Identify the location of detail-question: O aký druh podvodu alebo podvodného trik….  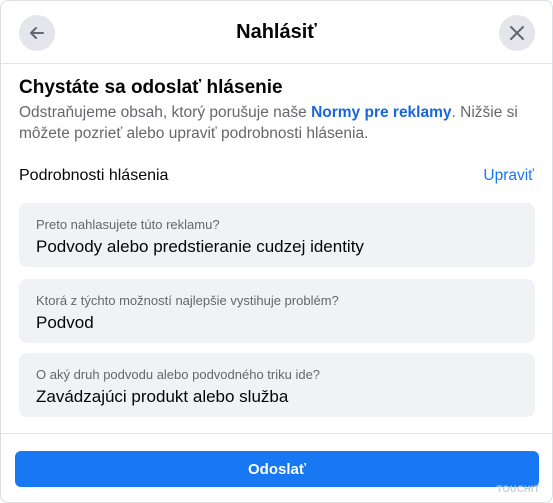
(178, 374).